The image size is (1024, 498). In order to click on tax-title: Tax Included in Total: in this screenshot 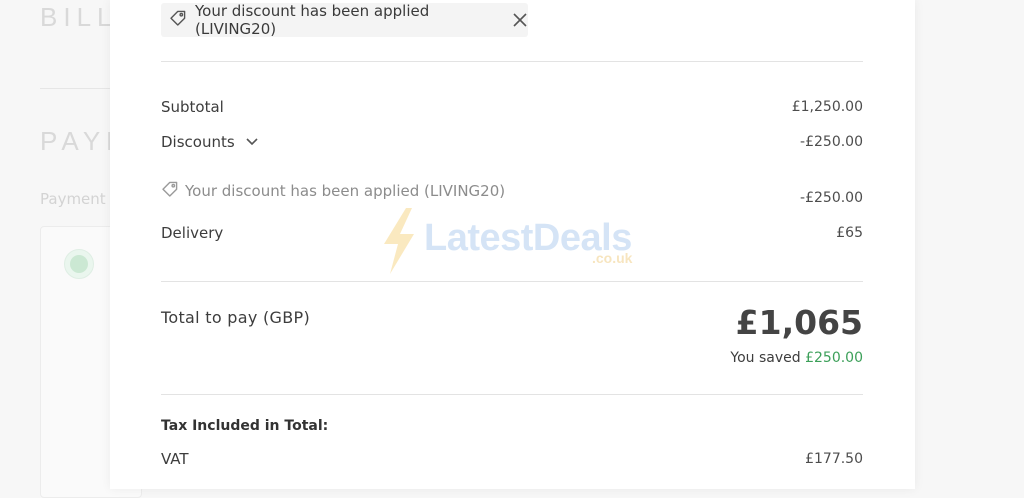, I will do `click(245, 426)`.